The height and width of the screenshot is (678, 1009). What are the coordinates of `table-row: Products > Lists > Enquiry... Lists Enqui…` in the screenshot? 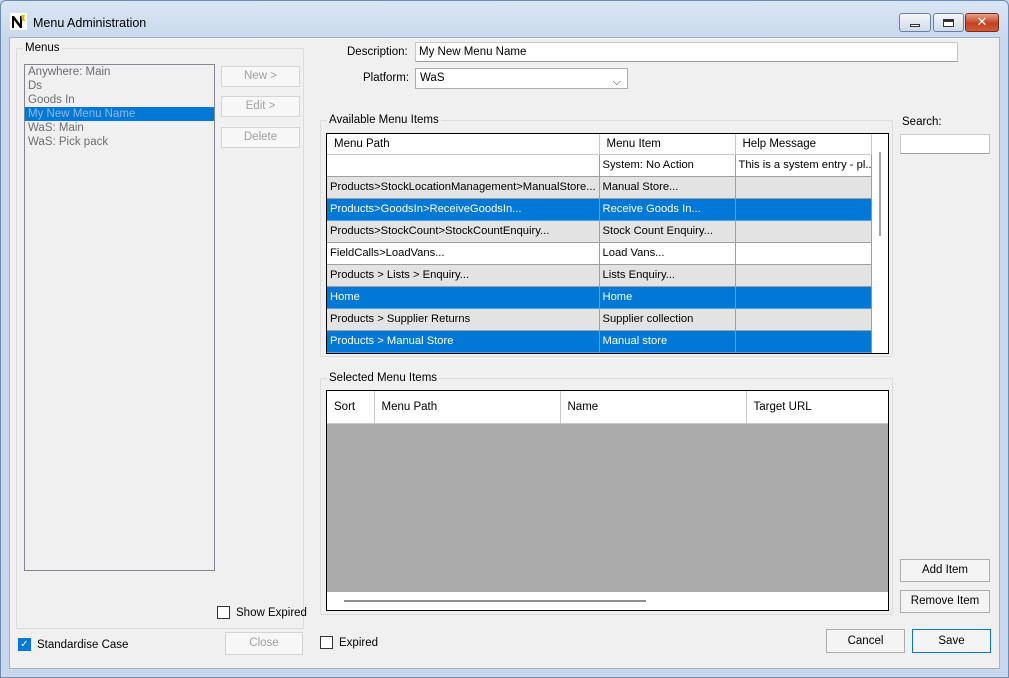 It's located at (599, 275).